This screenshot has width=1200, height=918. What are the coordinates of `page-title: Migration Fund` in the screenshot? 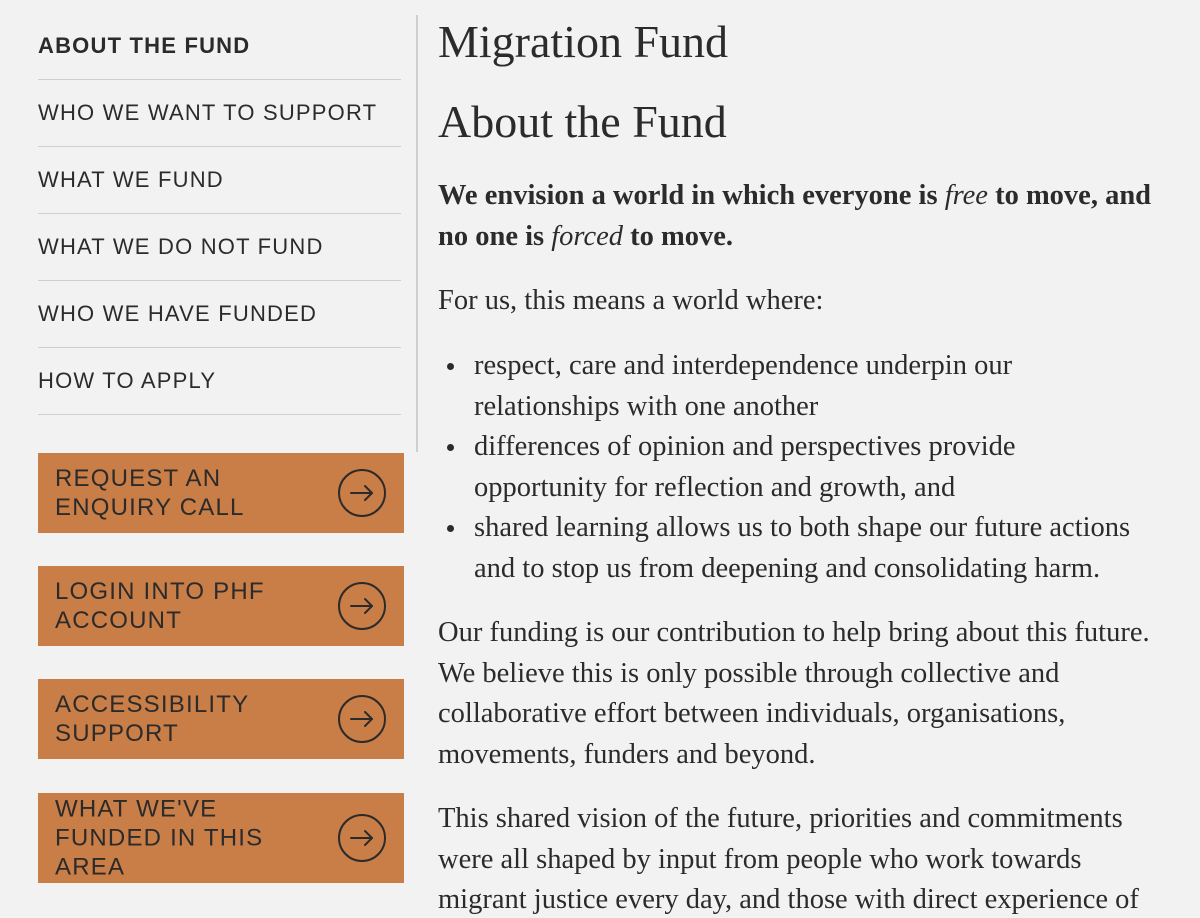 It's located at (583, 41).